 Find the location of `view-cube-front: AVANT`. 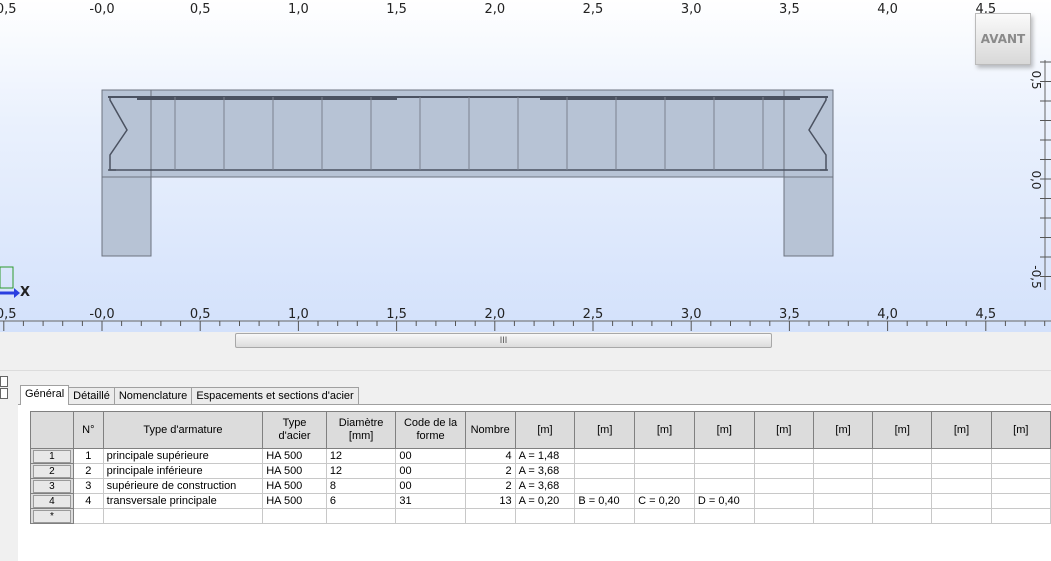

view-cube-front: AVANT is located at coordinates (1003, 39).